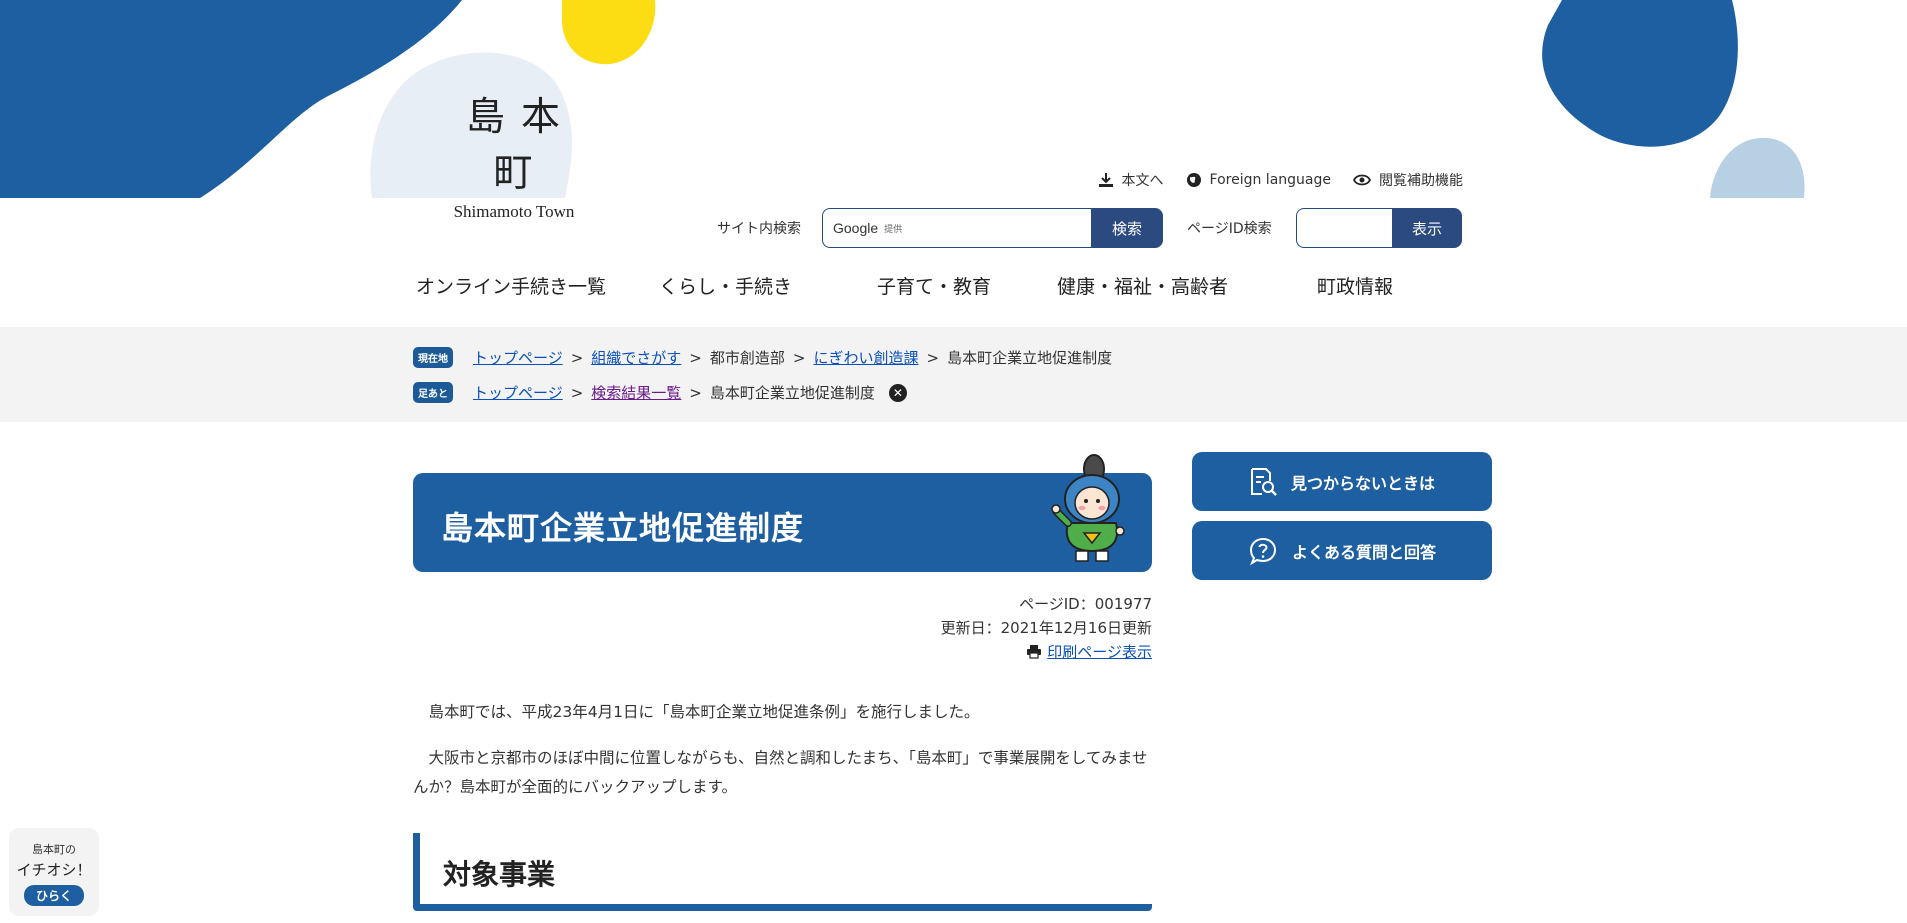 The height and width of the screenshot is (923, 1907). I want to click on footprint-text: 島本町企業立地促進制度, so click(792, 393).